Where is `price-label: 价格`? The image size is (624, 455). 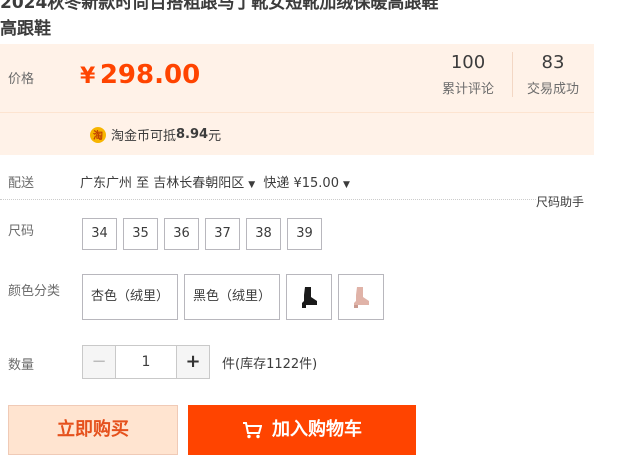 price-label: 价格 is located at coordinates (21, 79).